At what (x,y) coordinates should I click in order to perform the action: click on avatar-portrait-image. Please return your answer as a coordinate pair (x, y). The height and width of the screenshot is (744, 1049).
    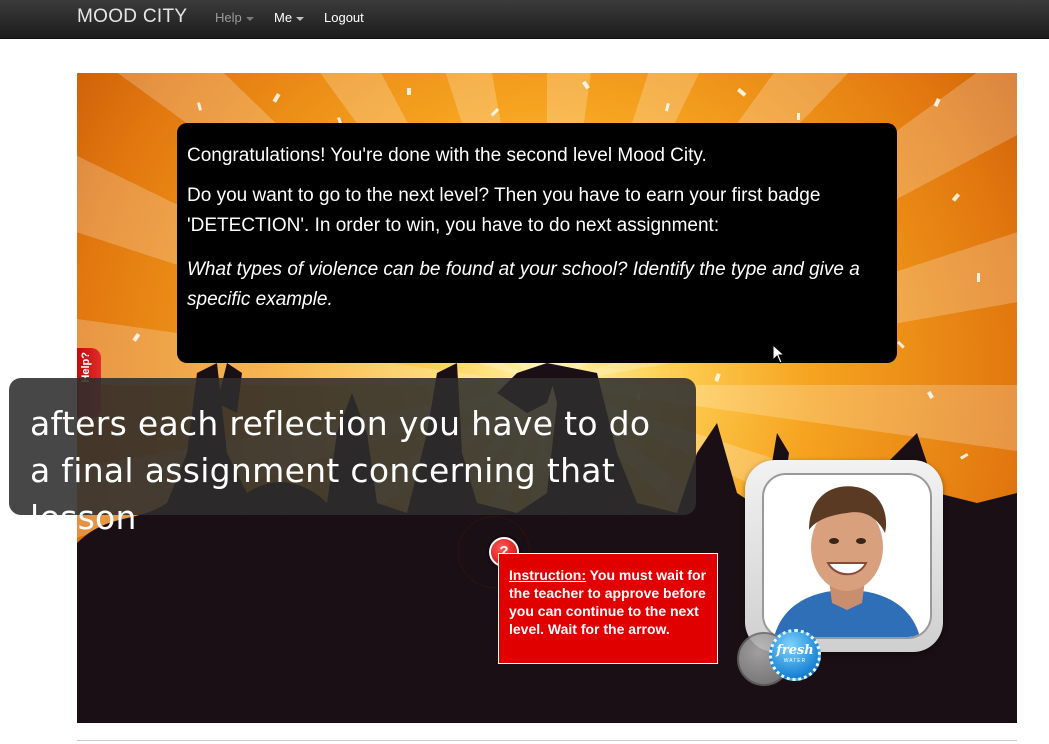
    Looking at the image, I should click on (847, 556).